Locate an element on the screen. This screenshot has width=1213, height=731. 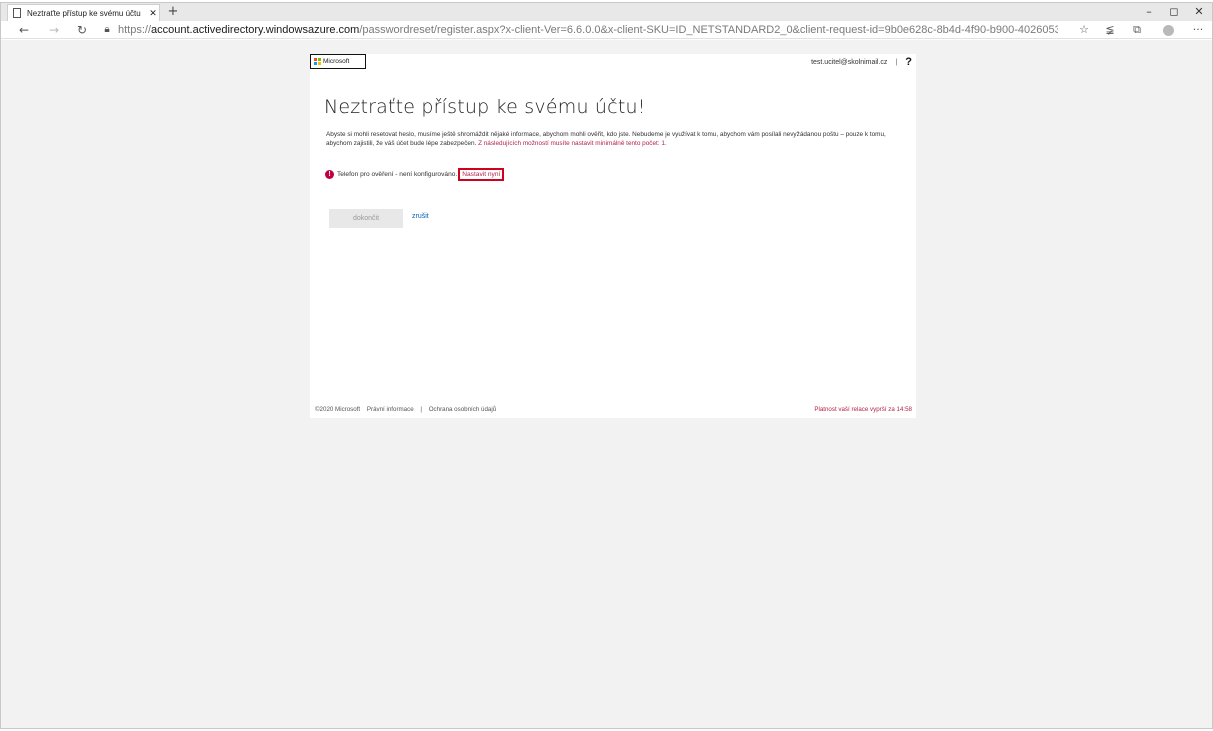
profile-avatar is located at coordinates (1168, 30).